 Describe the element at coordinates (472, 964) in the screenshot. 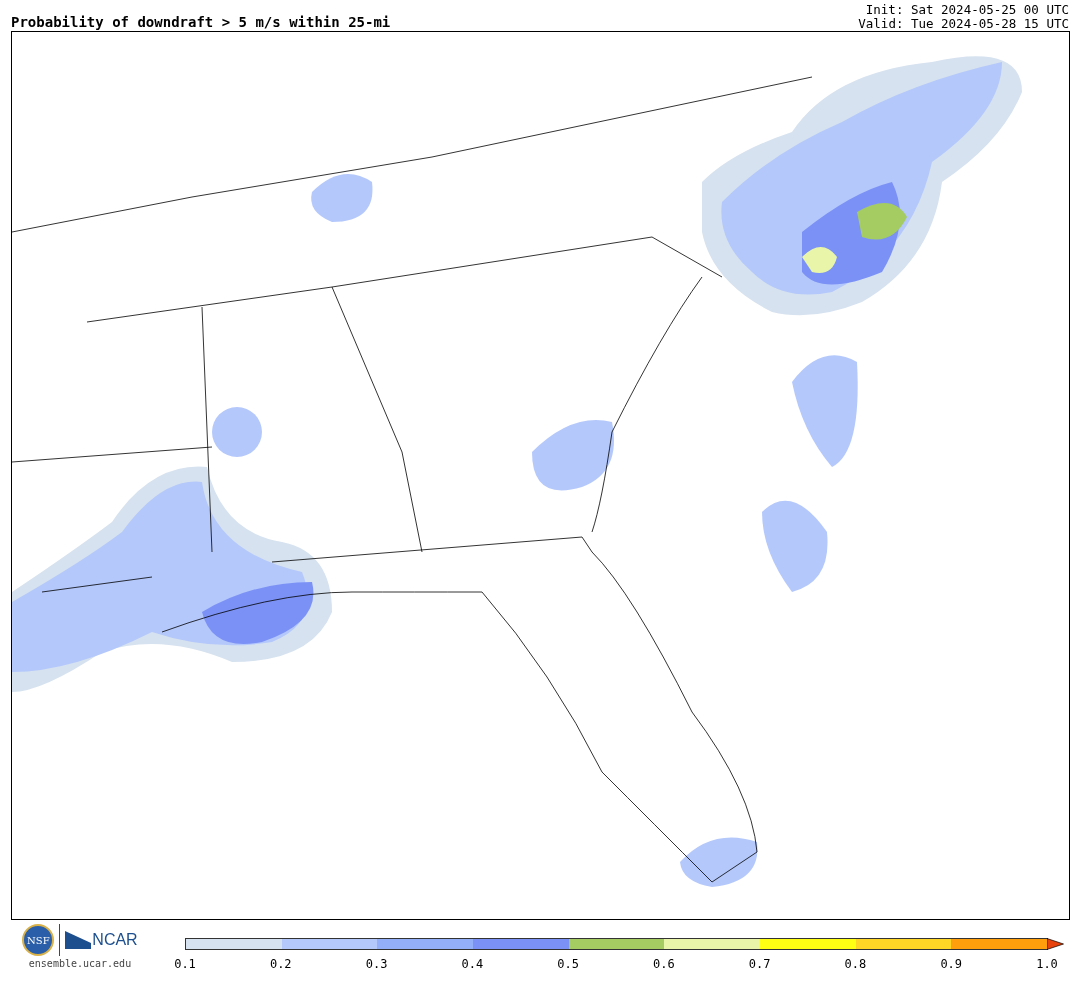

I see `colorbar-tick-label: 0.4` at that location.